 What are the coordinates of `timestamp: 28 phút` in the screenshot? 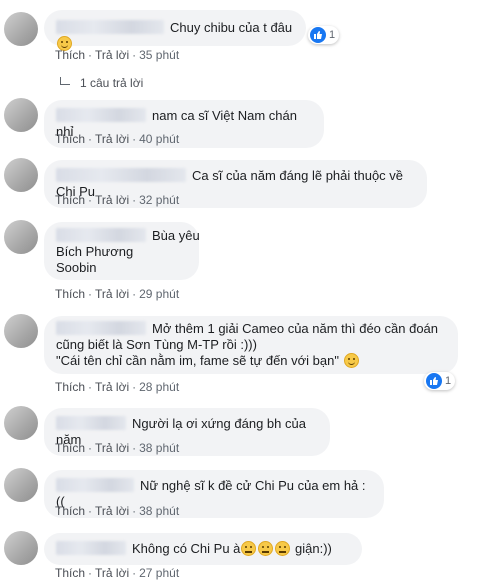 It's located at (159, 387).